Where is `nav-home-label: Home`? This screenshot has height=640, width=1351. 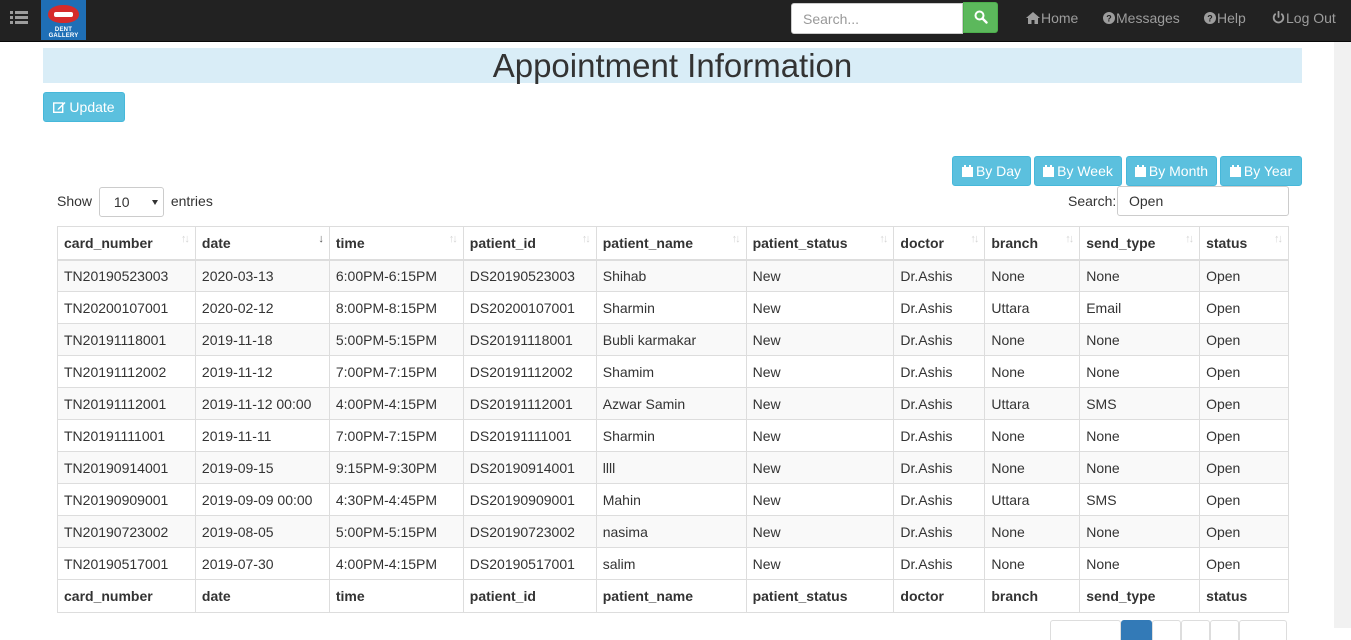
nav-home-label: Home is located at coordinates (1060, 18).